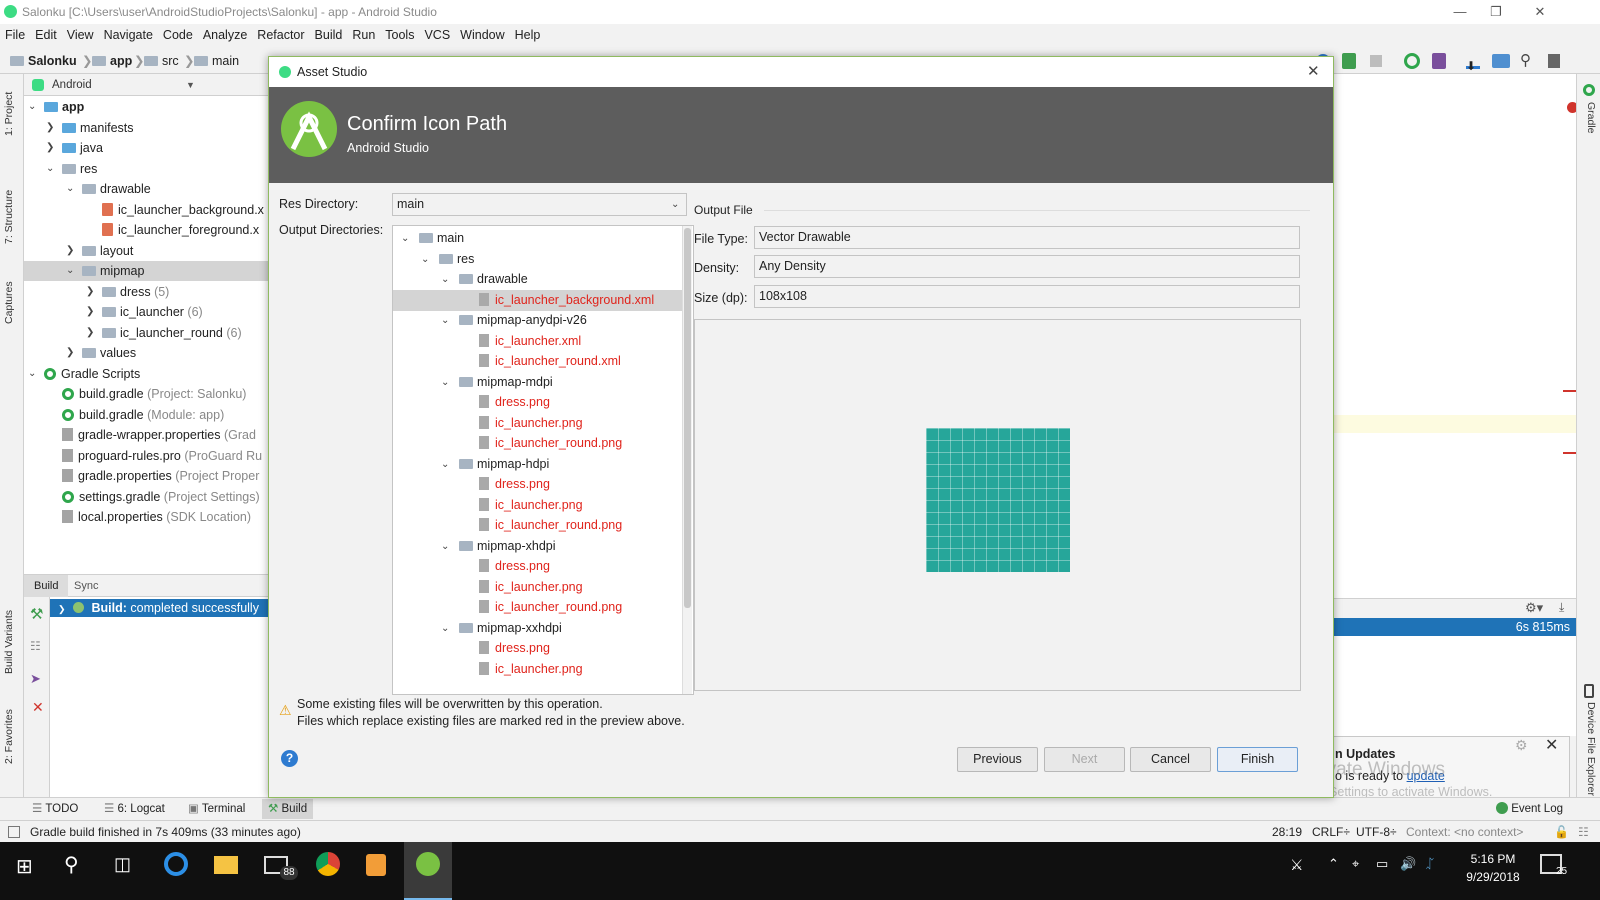 This screenshot has width=1600, height=900. I want to click on dropdown-arrow-icon: ▼, so click(190, 85).